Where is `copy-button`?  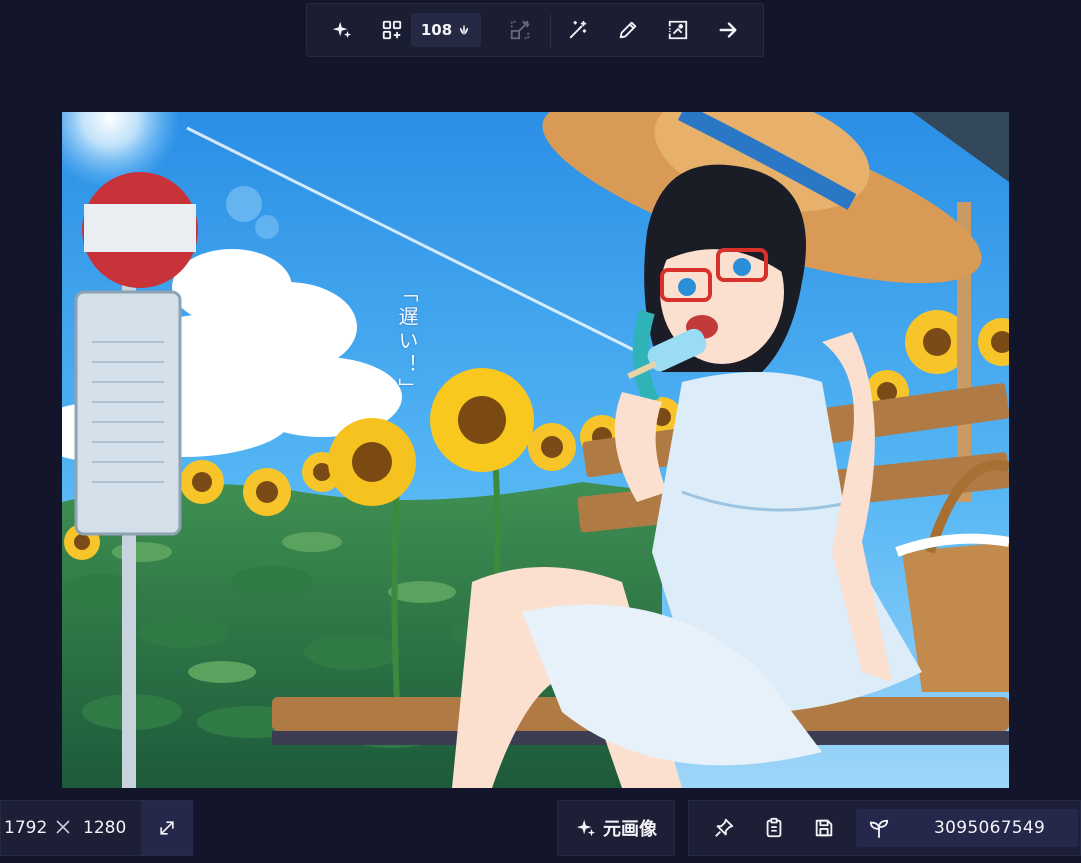 copy-button is located at coordinates (774, 828).